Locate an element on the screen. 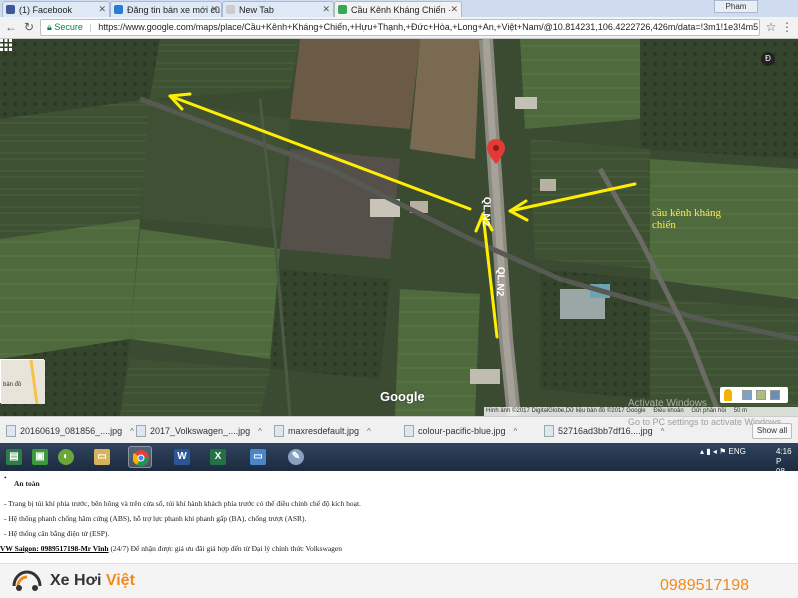 This screenshot has width=798, height=598. terms-link: Điều khoản is located at coordinates (668, 411).